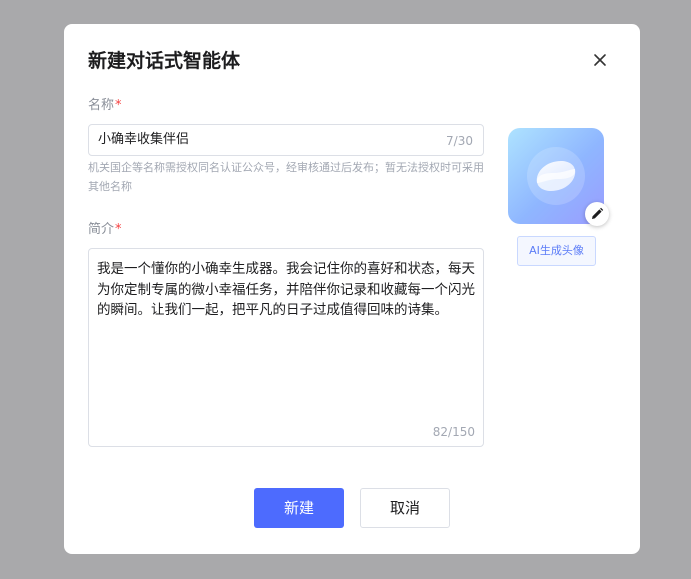 The width and height of the screenshot is (691, 579). I want to click on name-hint: 机关国企等名称需授权同名认证公众号，经审核通过后发布；暂无法授权时可采用其他名称, so click(286, 177).